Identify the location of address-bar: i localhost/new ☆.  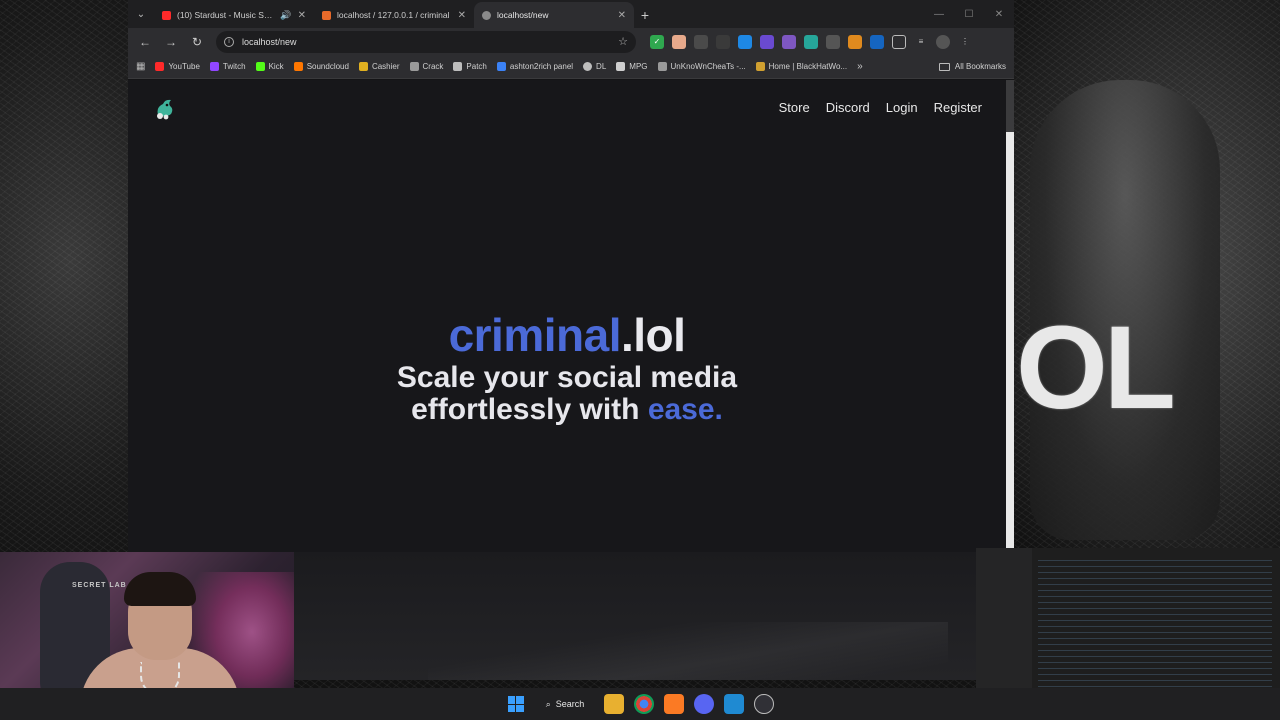
(426, 41).